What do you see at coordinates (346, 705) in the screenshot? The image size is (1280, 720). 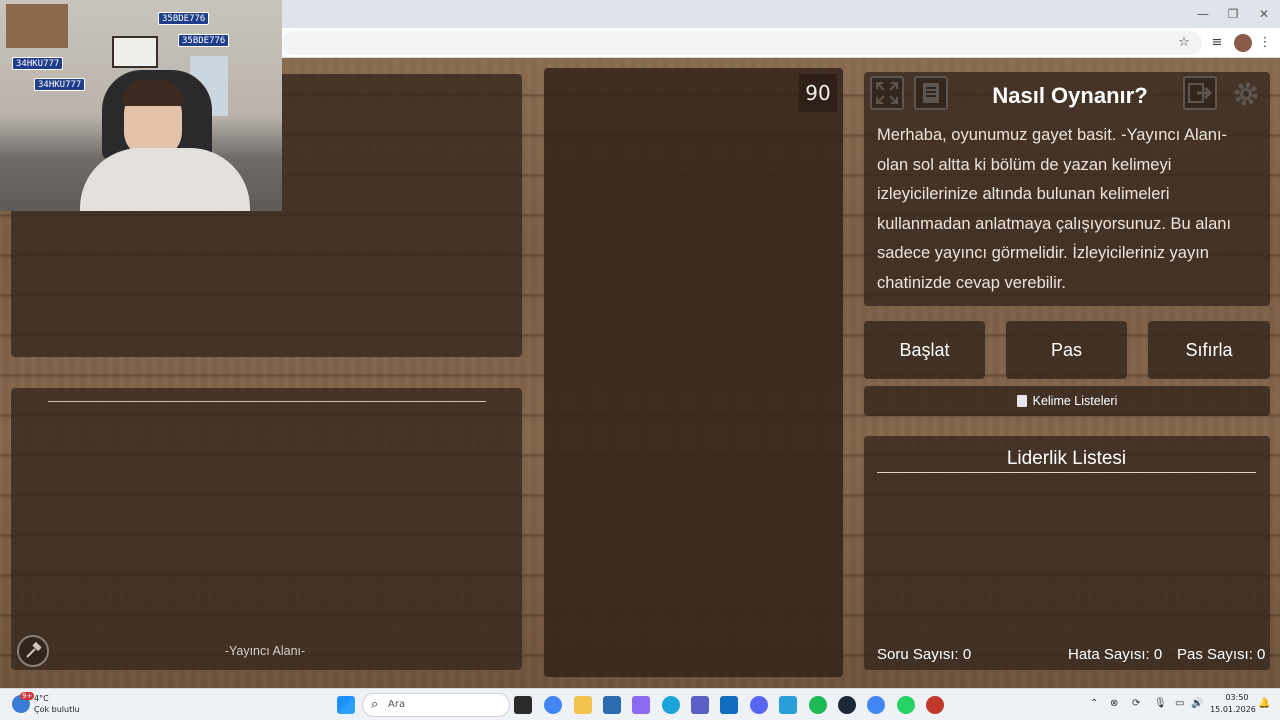 I see `start-icon` at bounding box center [346, 705].